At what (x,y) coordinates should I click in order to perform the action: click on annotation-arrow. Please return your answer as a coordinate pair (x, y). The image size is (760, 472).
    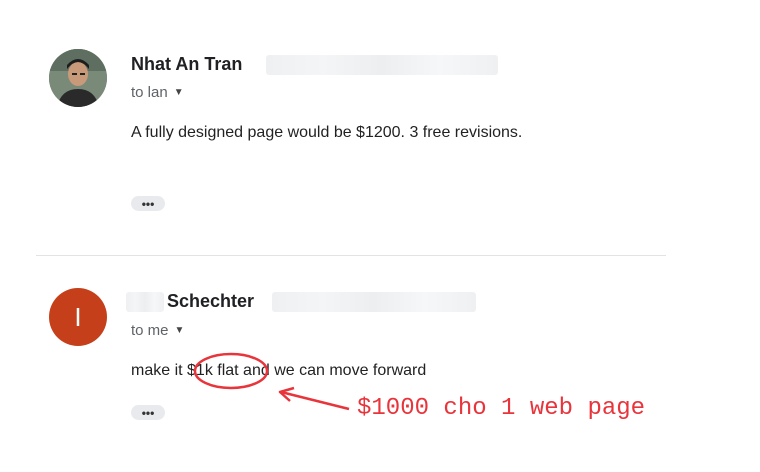
    Looking at the image, I should click on (315, 400).